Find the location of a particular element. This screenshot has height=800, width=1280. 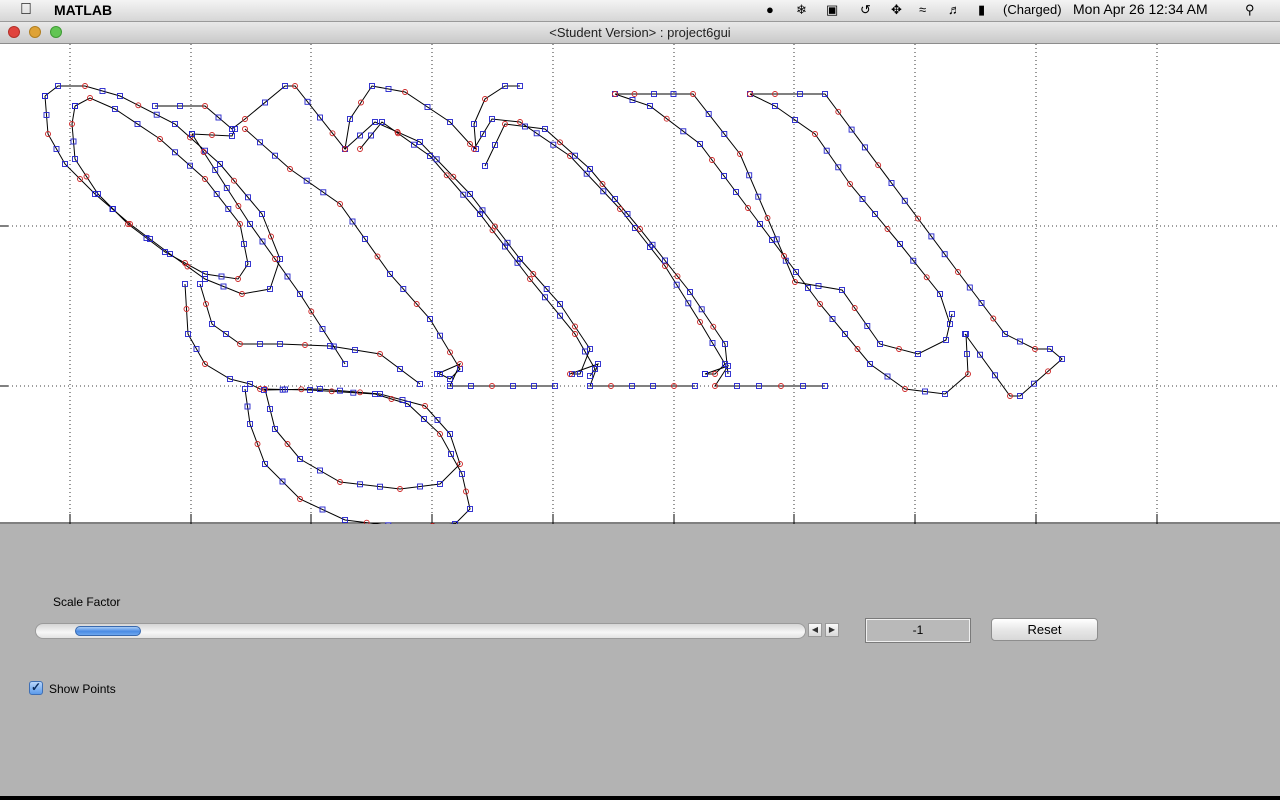

grid-icon: ▣ is located at coordinates (832, 10).